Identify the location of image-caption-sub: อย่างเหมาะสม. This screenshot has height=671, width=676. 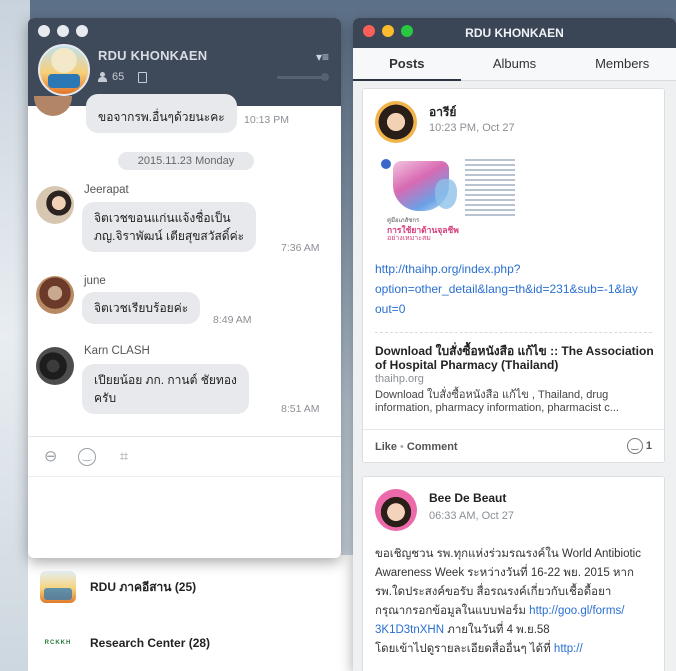
(409, 238).